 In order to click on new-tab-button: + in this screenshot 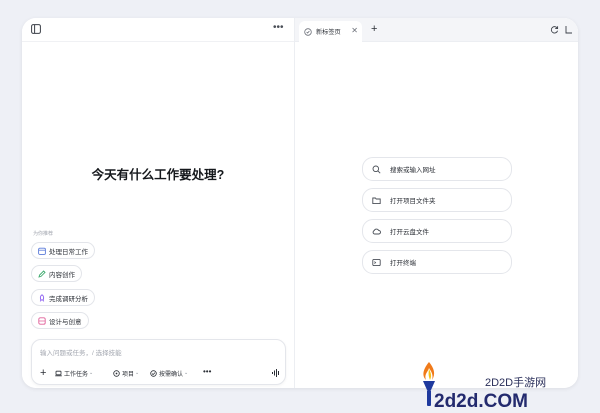, I will do `click(374, 29)`.